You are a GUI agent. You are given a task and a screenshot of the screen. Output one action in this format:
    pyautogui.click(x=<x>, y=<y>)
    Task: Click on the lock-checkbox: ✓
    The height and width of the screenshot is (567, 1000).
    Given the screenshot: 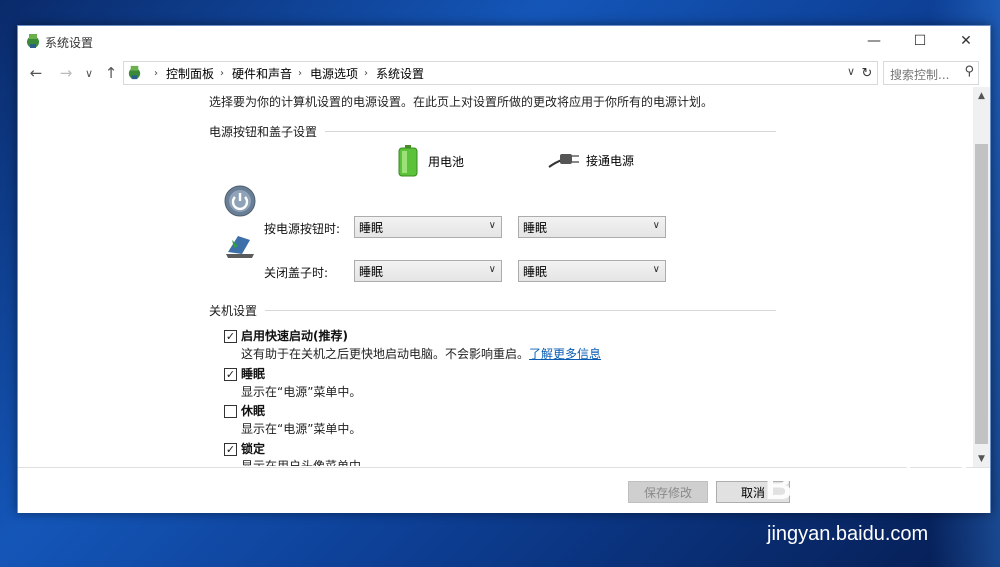 What is the action you would take?
    pyautogui.click(x=230, y=449)
    